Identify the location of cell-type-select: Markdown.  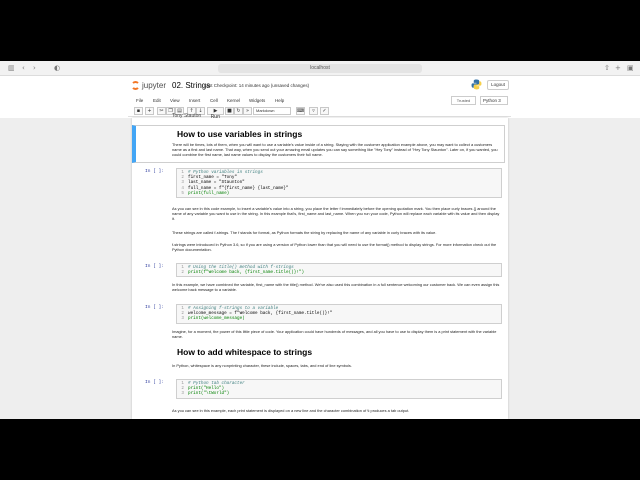
(272, 111).